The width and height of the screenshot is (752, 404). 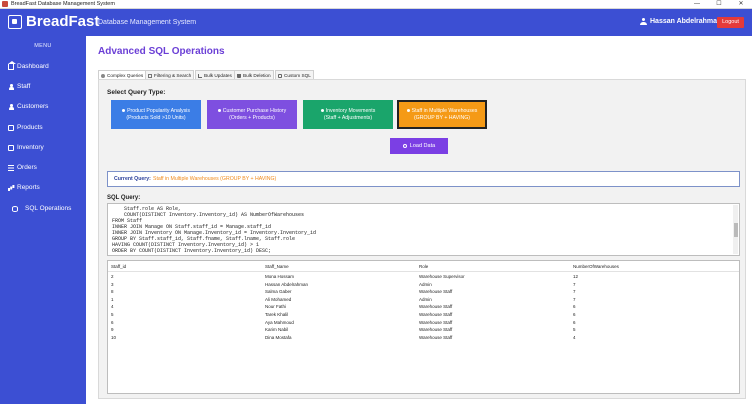 I want to click on box-icon, so click(x=11, y=148).